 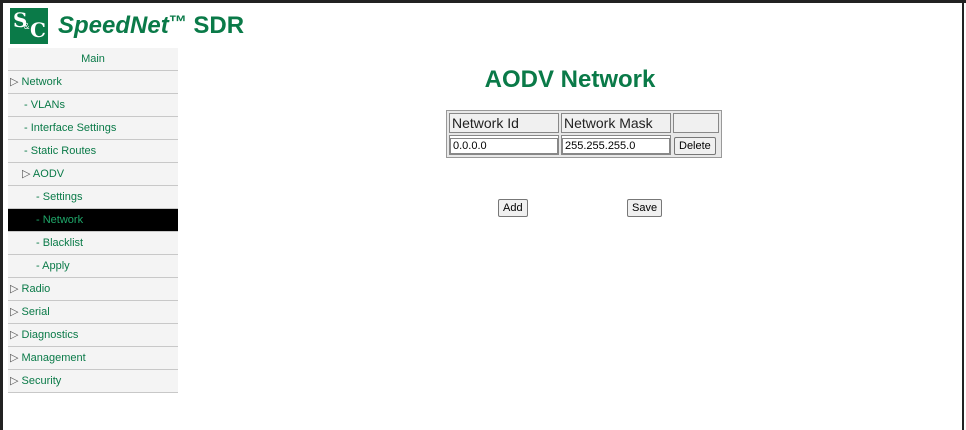 I want to click on sidebar-item-label: Settings, so click(x=62, y=197).